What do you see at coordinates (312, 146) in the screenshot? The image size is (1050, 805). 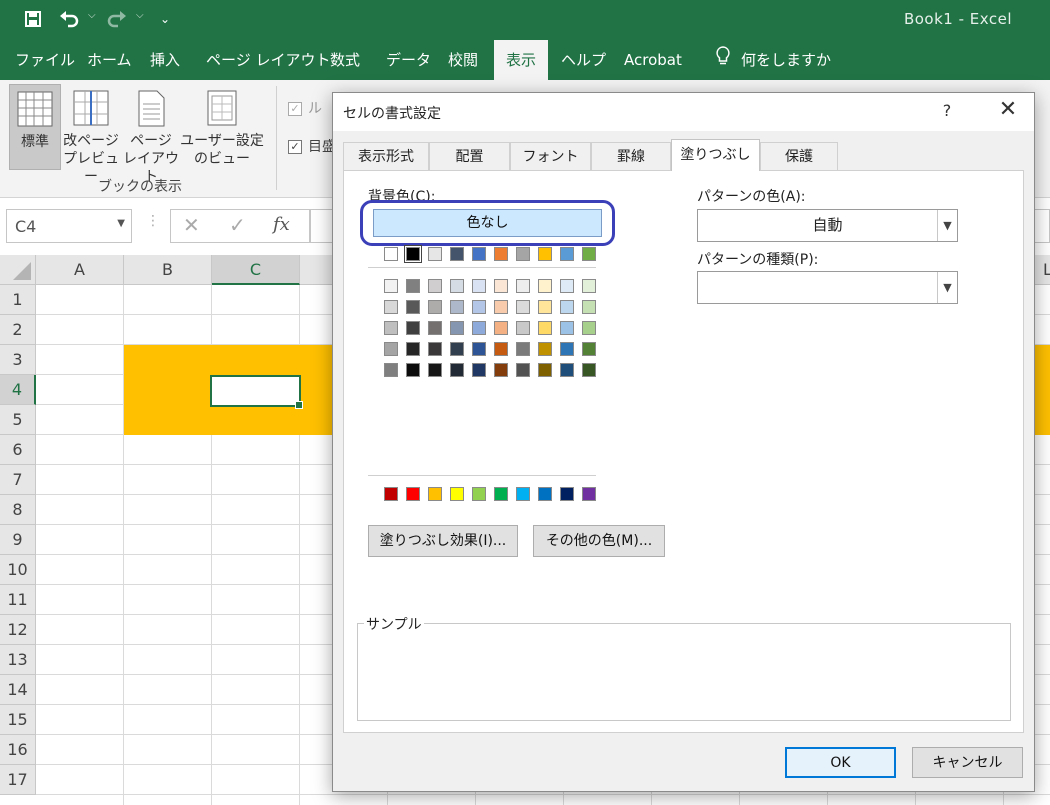 I see `gridlines-checkbox: ✓ 目盛` at bounding box center [312, 146].